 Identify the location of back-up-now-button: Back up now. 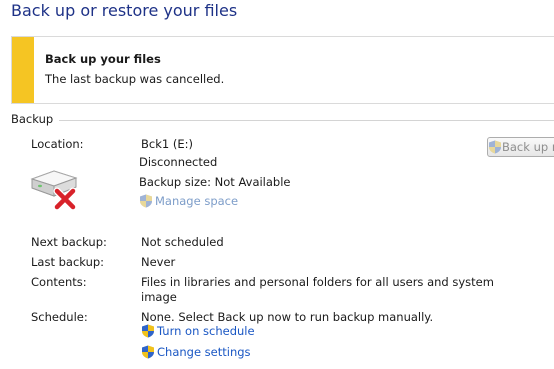
(520, 147).